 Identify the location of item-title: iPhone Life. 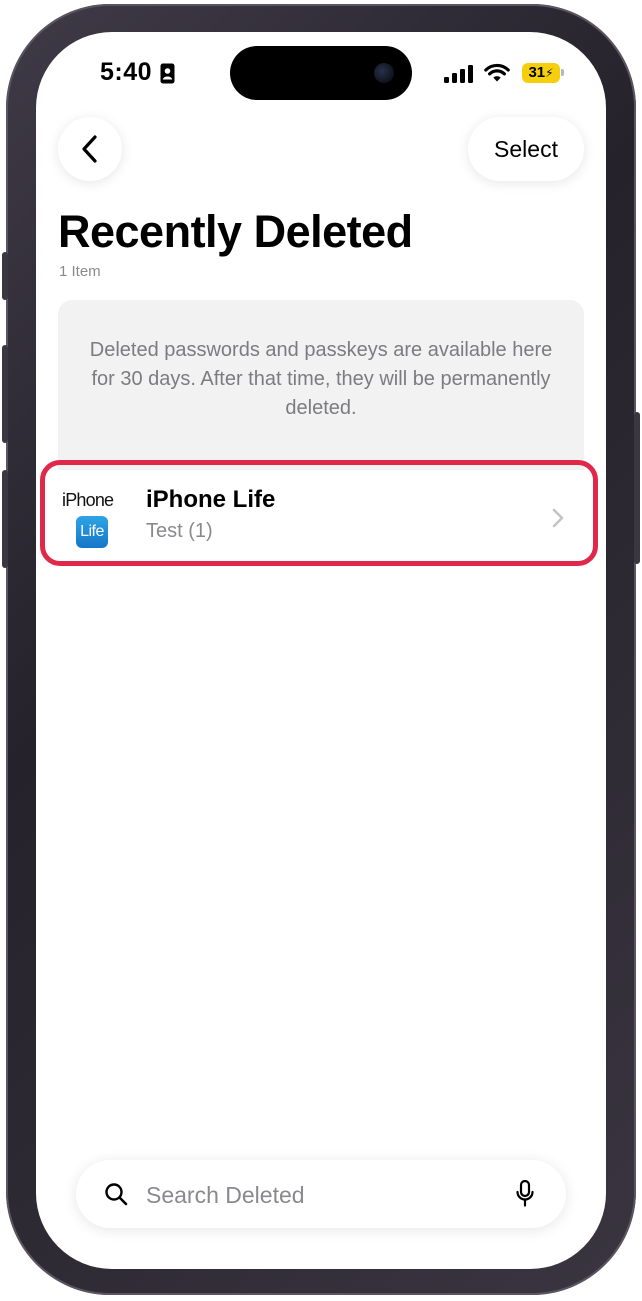
(211, 499).